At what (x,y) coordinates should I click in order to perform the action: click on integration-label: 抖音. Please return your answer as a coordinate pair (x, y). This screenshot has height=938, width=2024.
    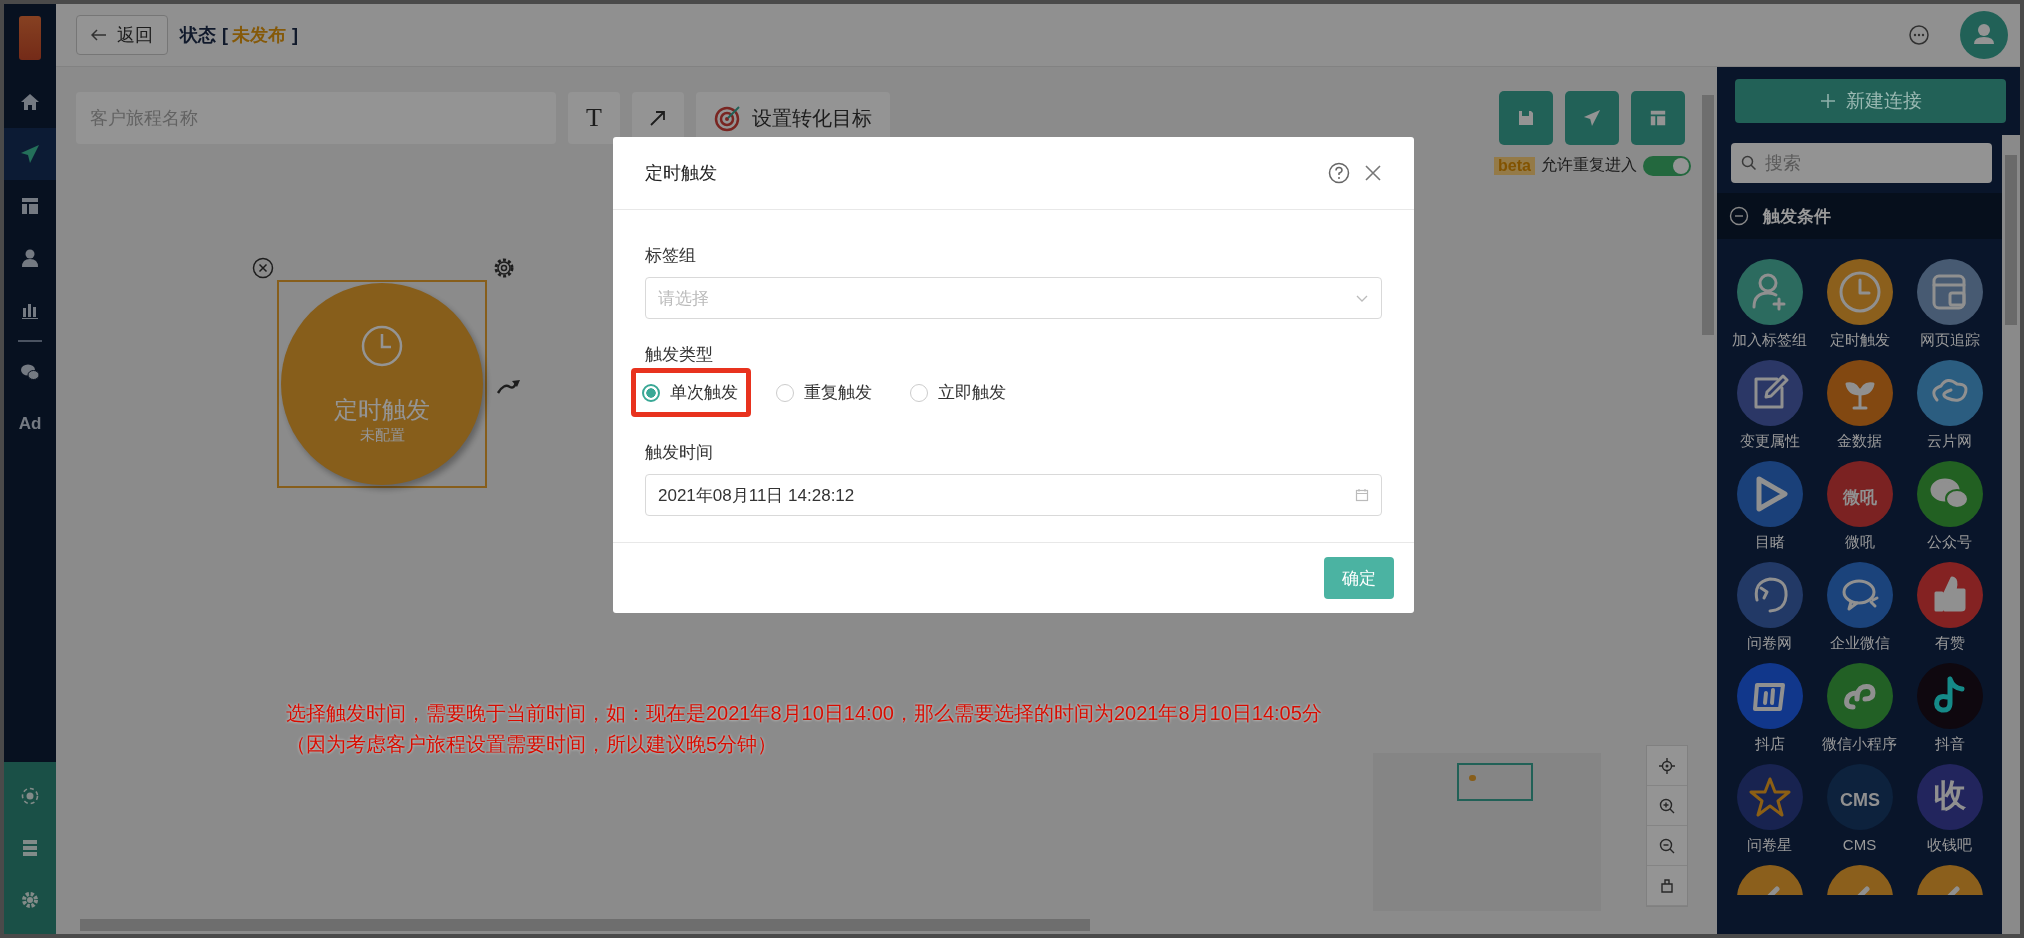
    Looking at the image, I should click on (1949, 744).